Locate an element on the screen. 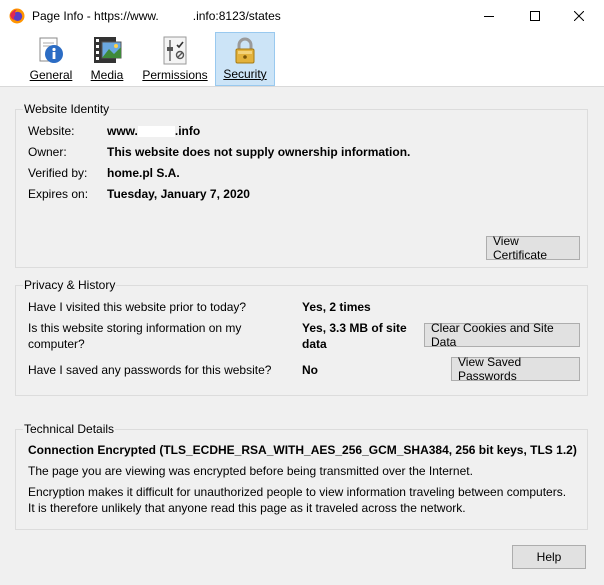 The height and width of the screenshot is (585, 604). permissions-icon is located at coordinates (175, 50).